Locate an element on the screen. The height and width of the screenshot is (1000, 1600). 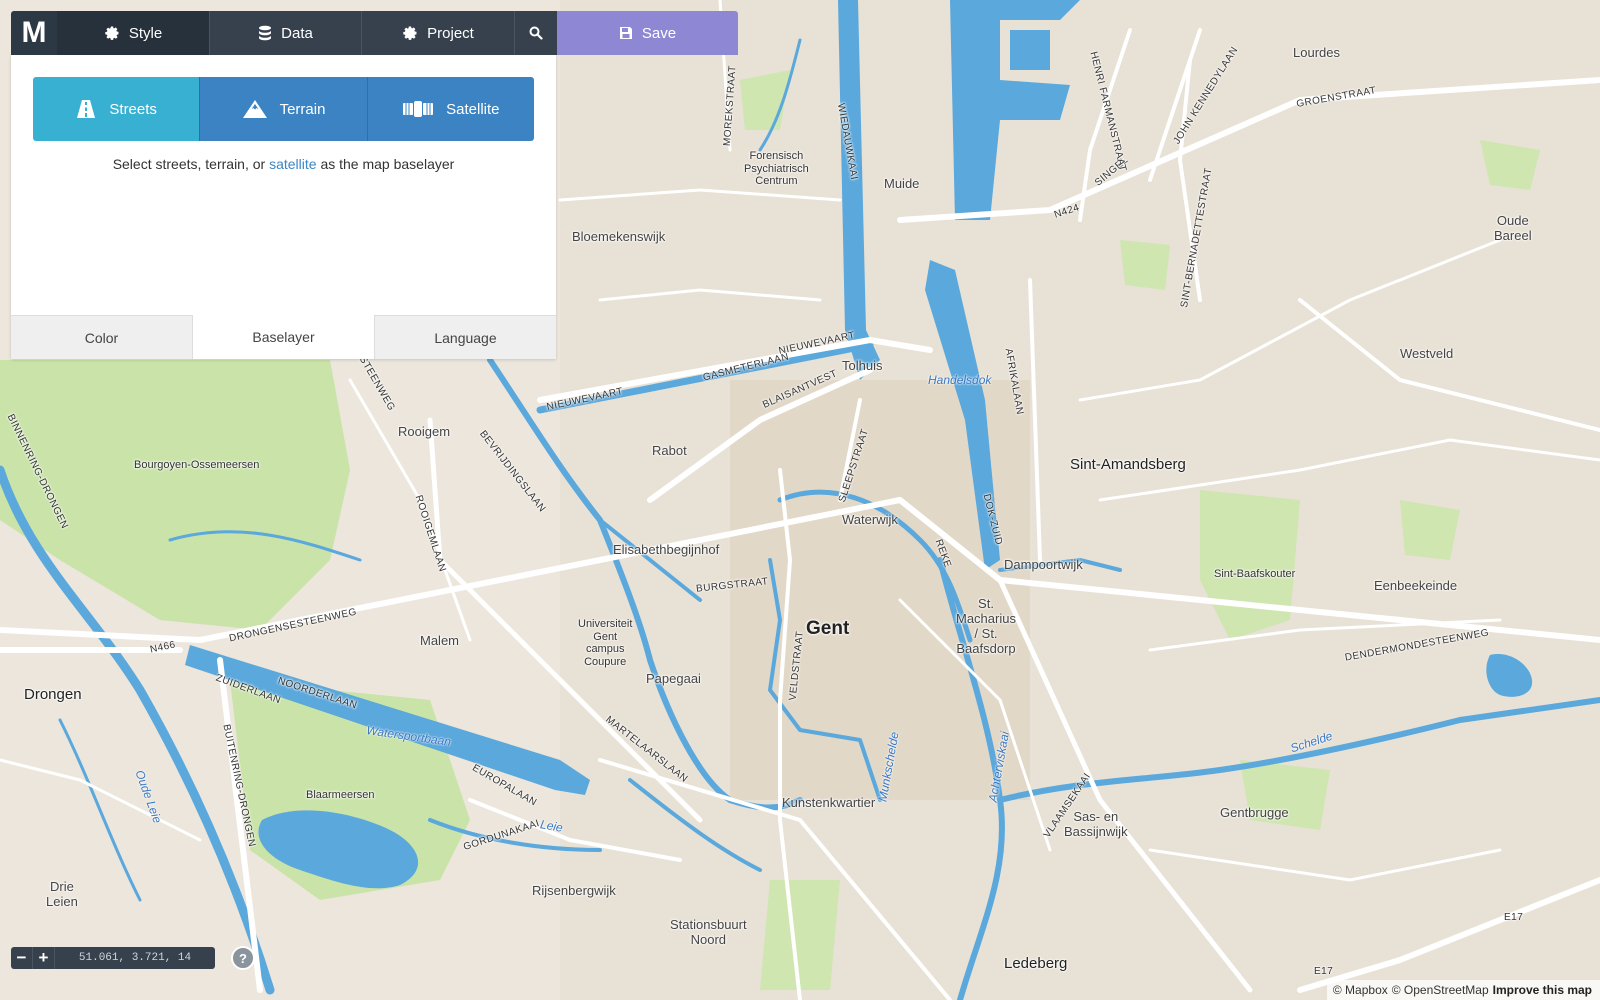
hint-text-after: as the map baselayer is located at coordinates (385, 164).